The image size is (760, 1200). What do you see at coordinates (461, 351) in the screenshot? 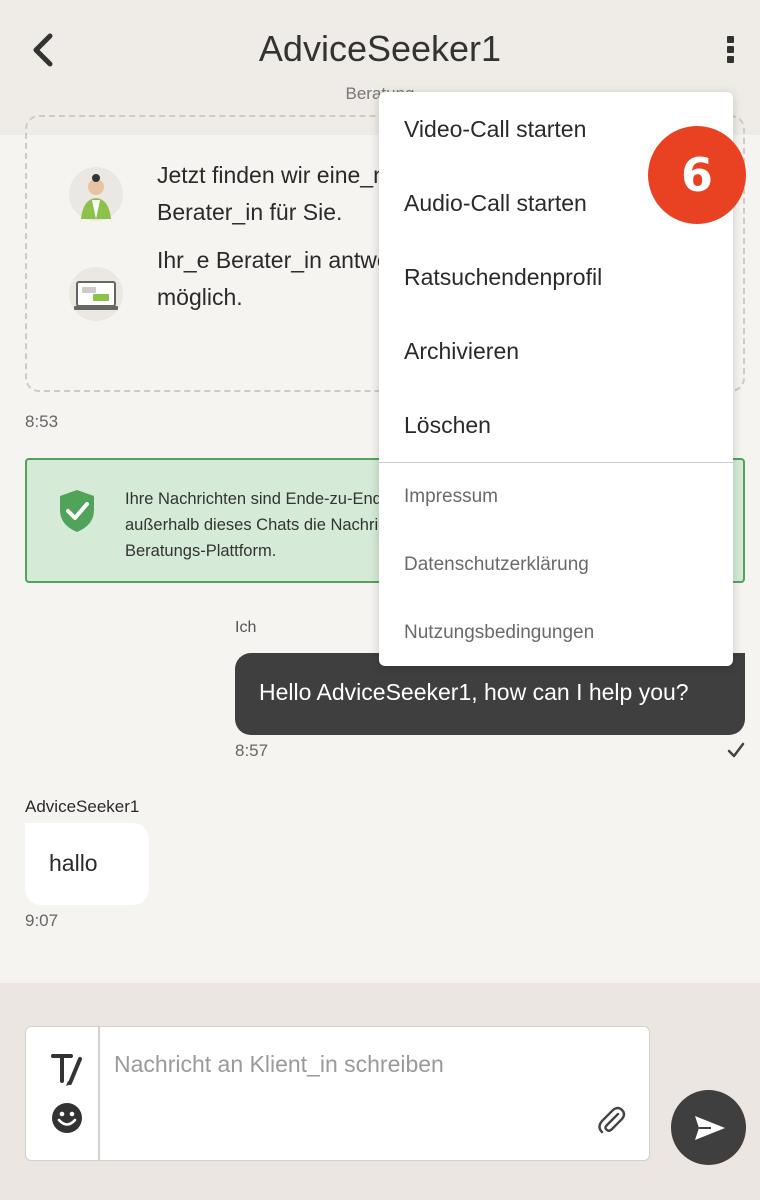
I see `menu-item-archive: Archivieren` at bounding box center [461, 351].